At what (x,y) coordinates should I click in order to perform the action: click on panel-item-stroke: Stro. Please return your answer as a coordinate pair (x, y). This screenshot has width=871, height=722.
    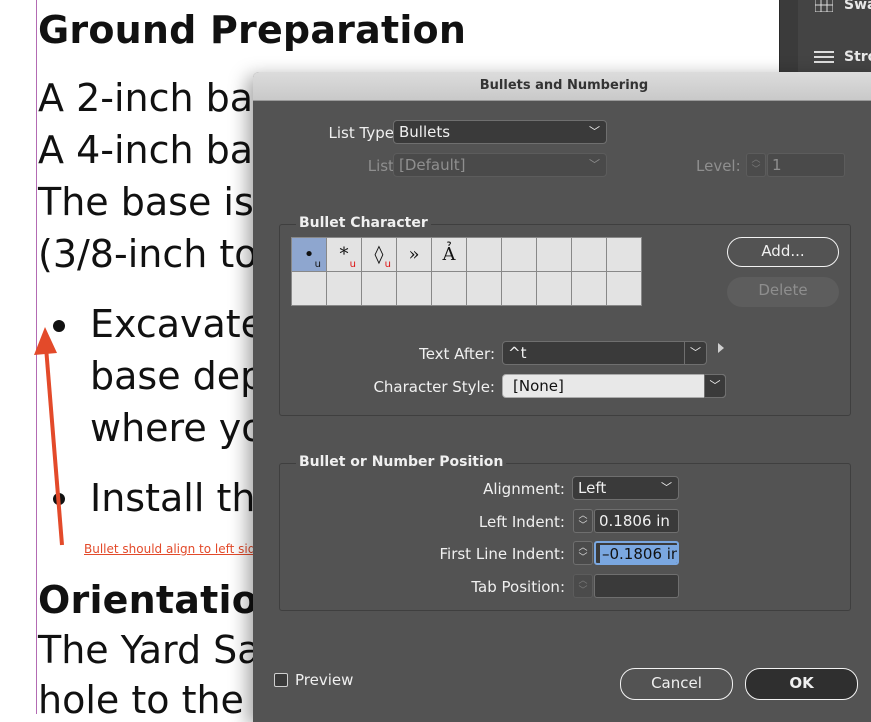
    Looking at the image, I should click on (842, 57).